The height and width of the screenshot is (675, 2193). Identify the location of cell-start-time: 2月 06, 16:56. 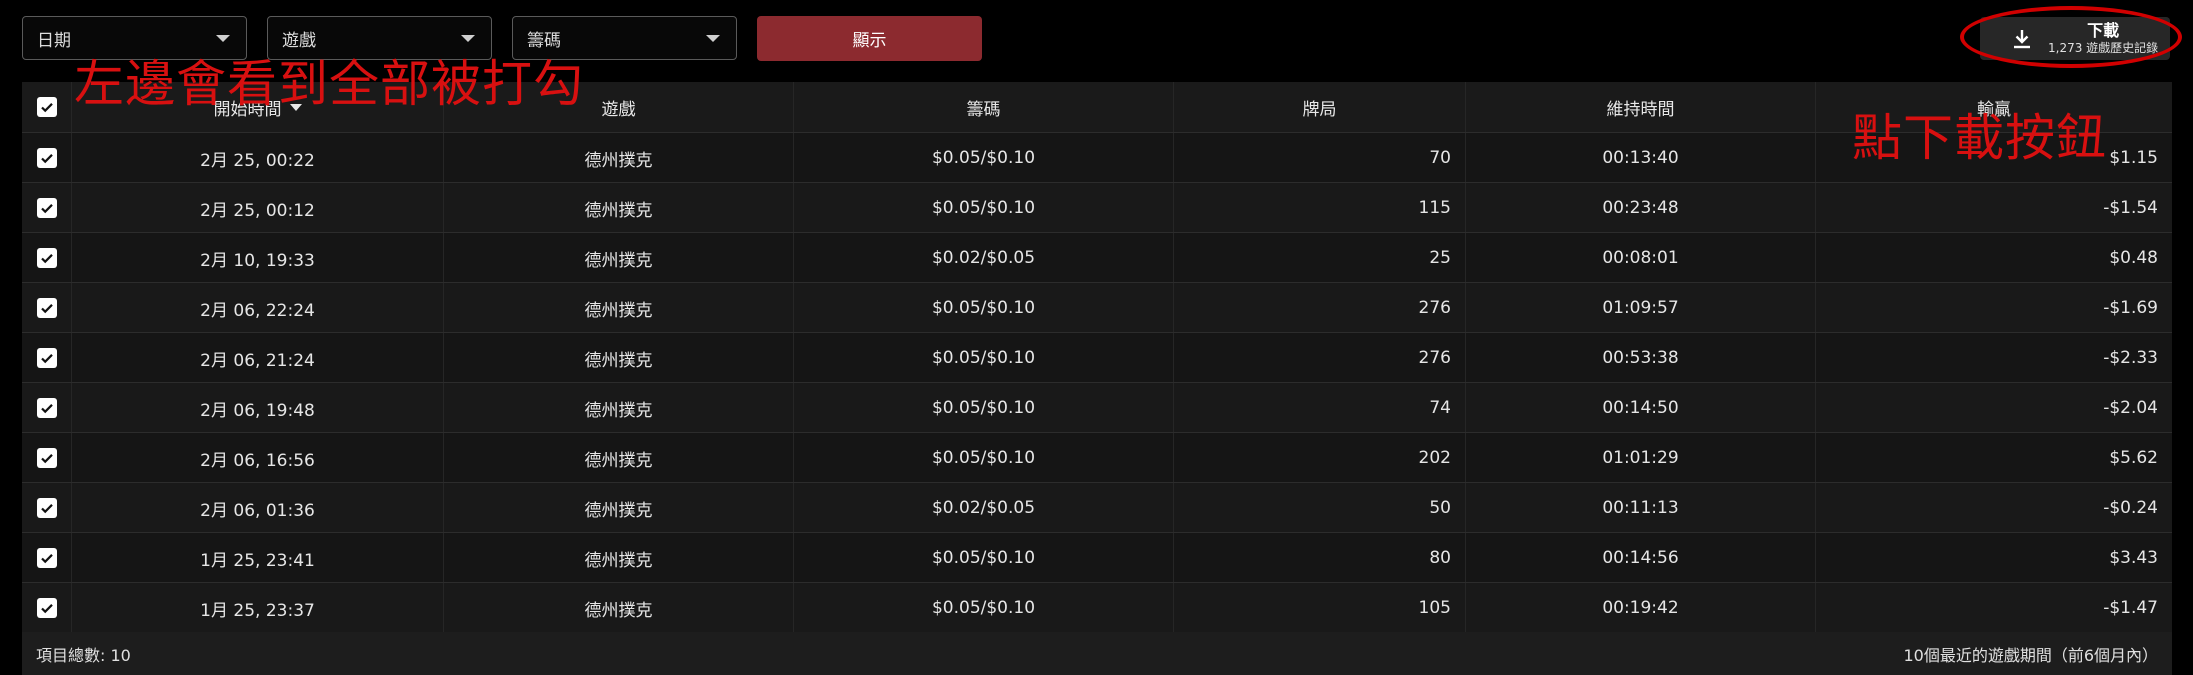
(258, 458).